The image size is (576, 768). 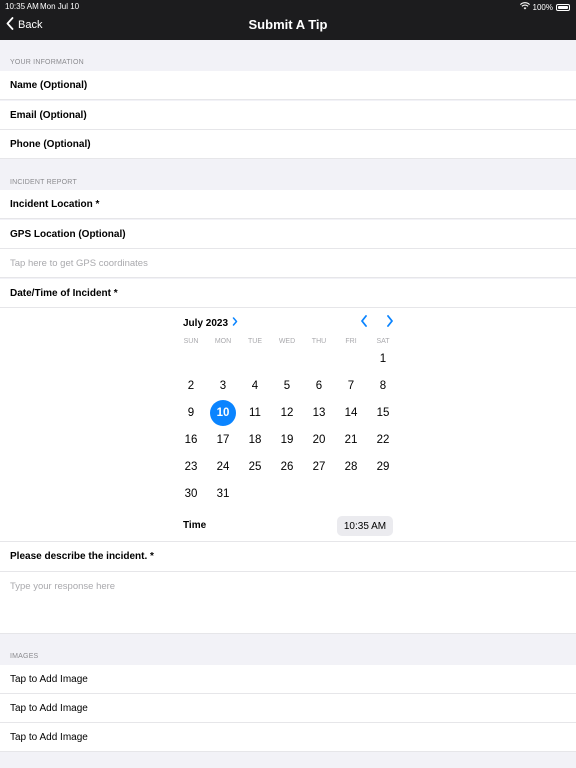 What do you see at coordinates (206, 323) in the screenshot?
I see `month-label: July 2023` at bounding box center [206, 323].